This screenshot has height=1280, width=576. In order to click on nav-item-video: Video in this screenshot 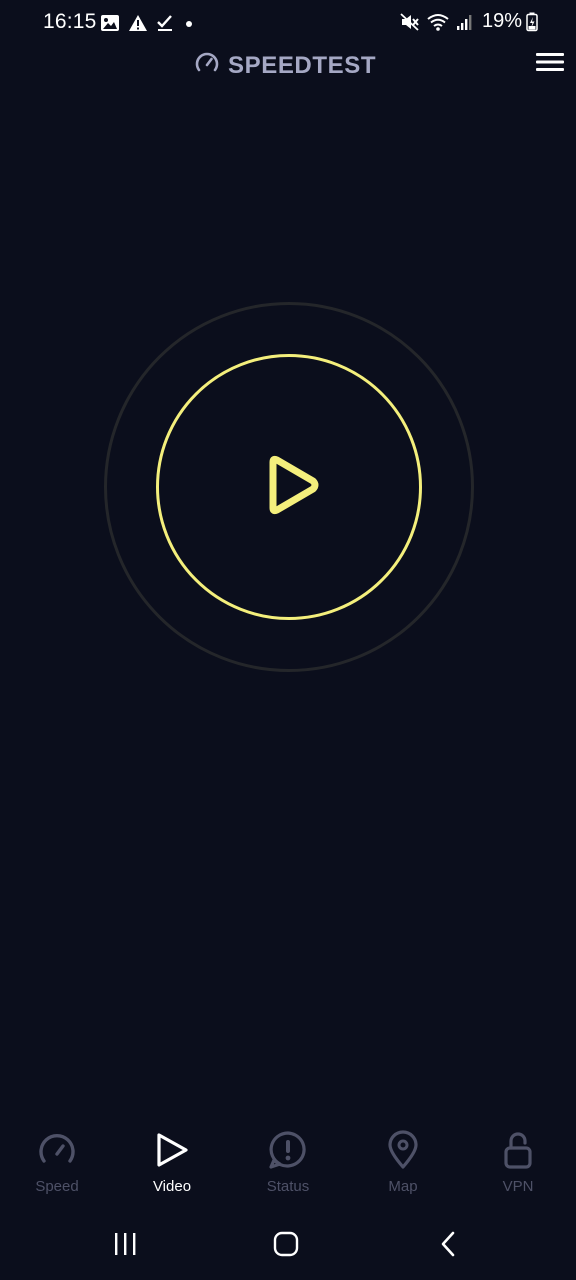, I will do `click(172, 1165)`.